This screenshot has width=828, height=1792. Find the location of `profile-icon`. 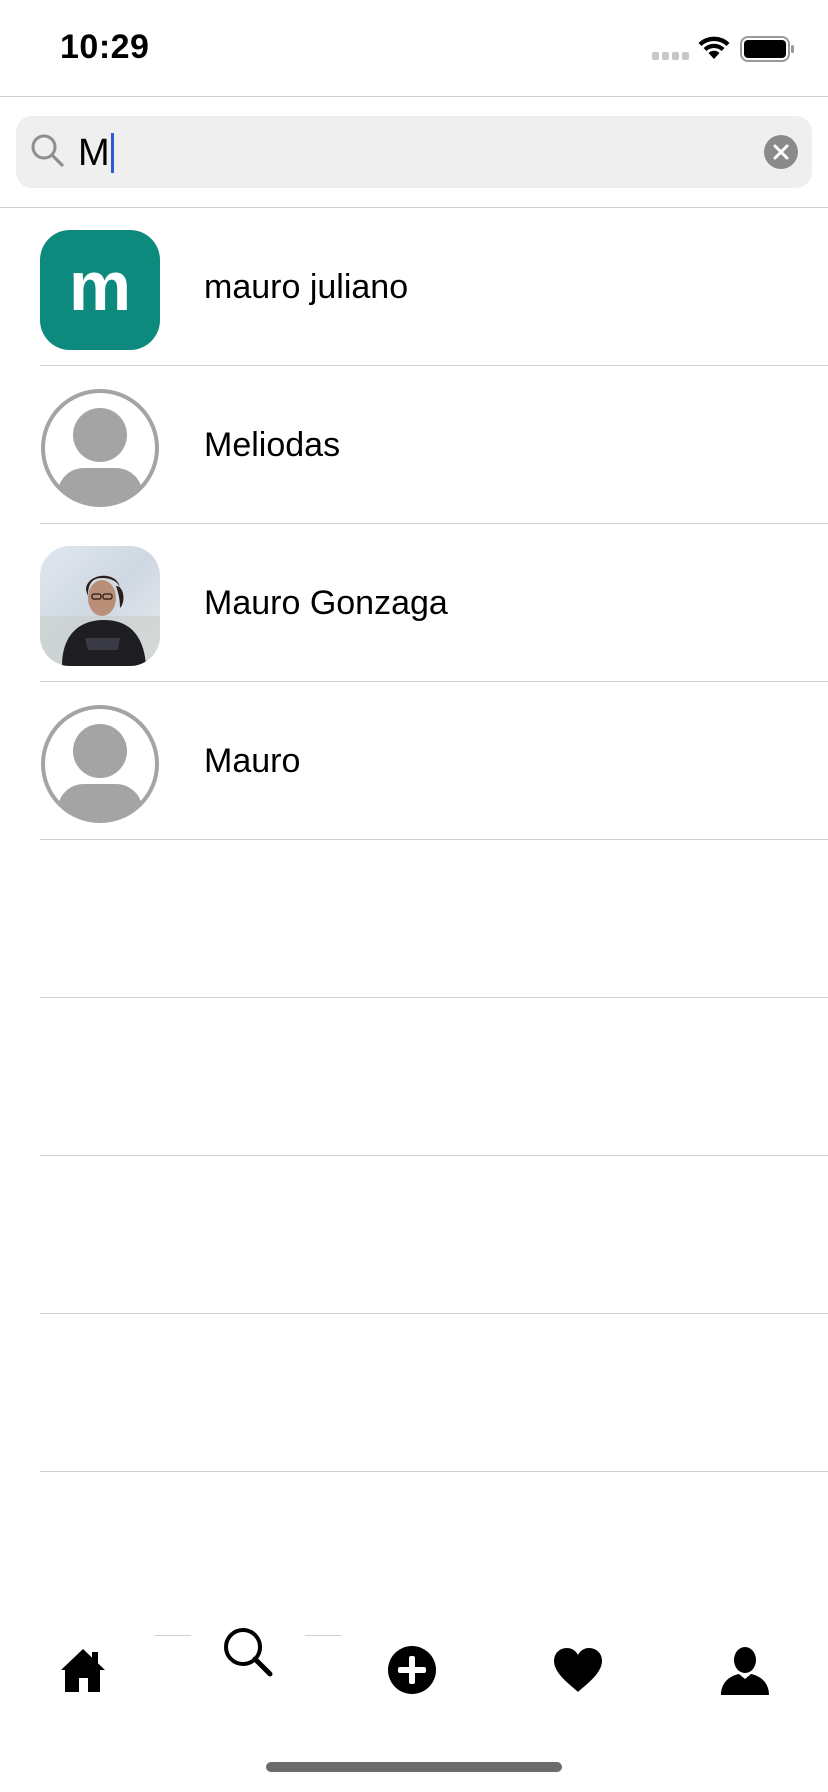

profile-icon is located at coordinates (745, 1671).